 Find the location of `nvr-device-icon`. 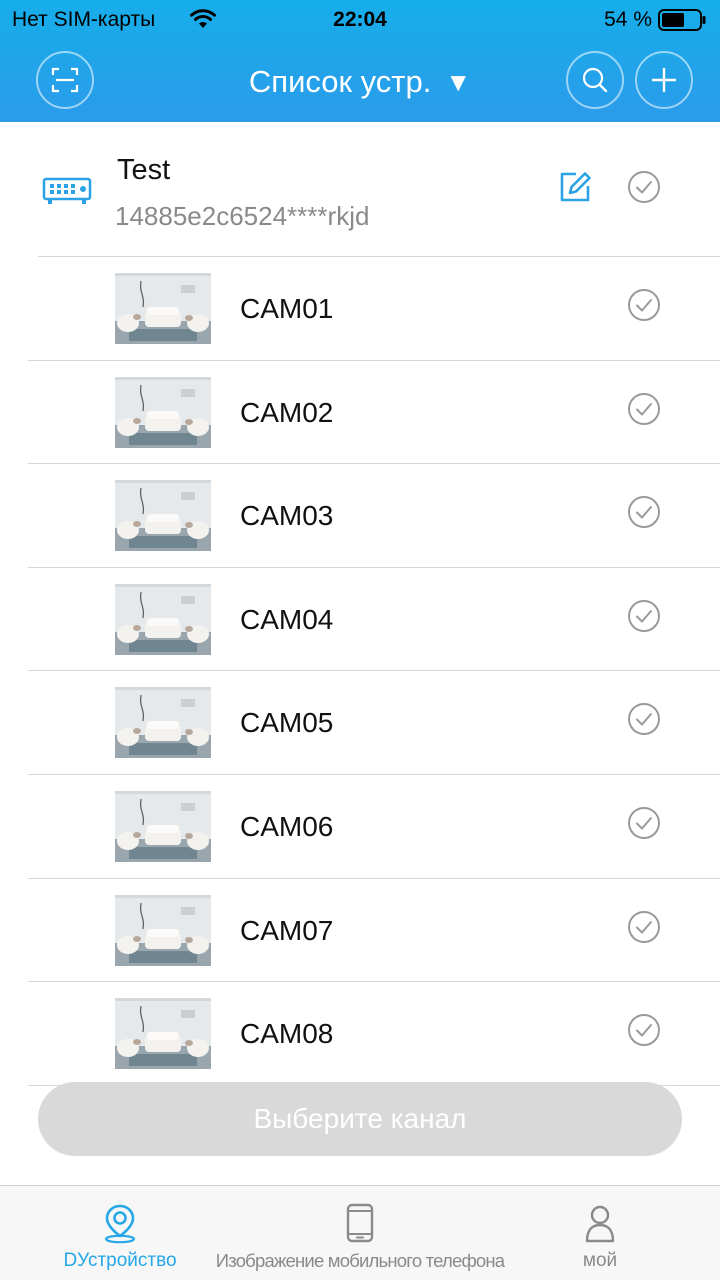

nvr-device-icon is located at coordinates (67, 190).